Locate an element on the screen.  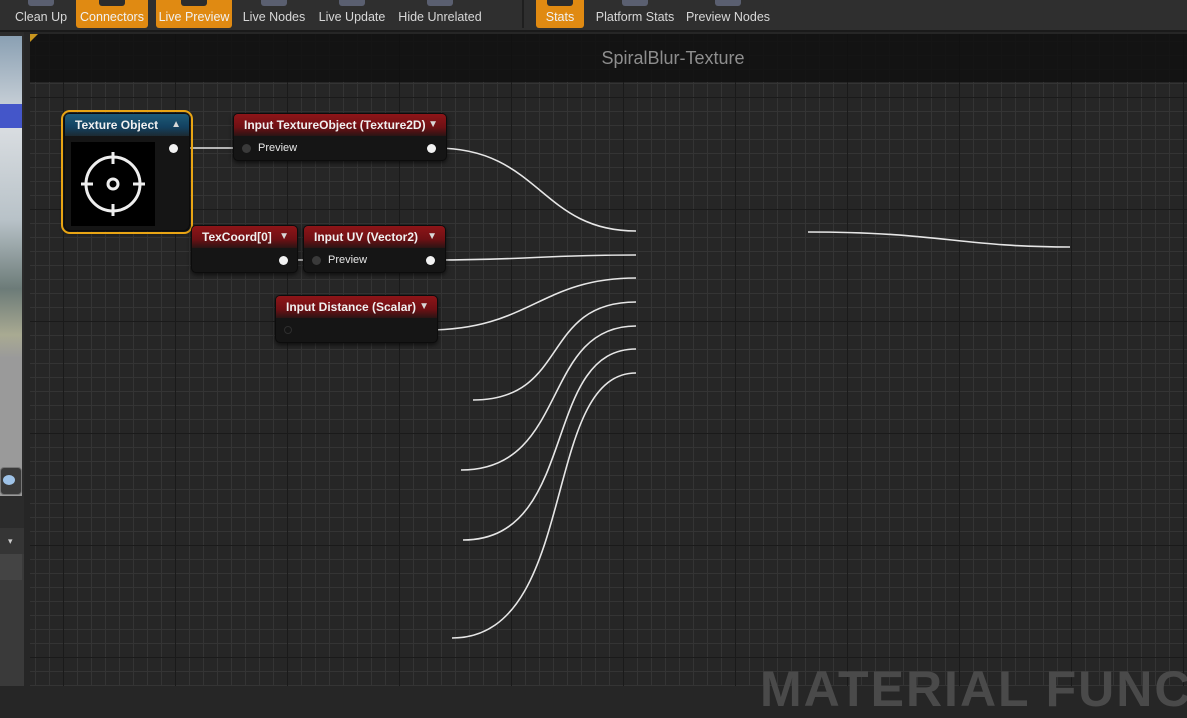
live-update-button: Live Update is located at coordinates (352, 14).